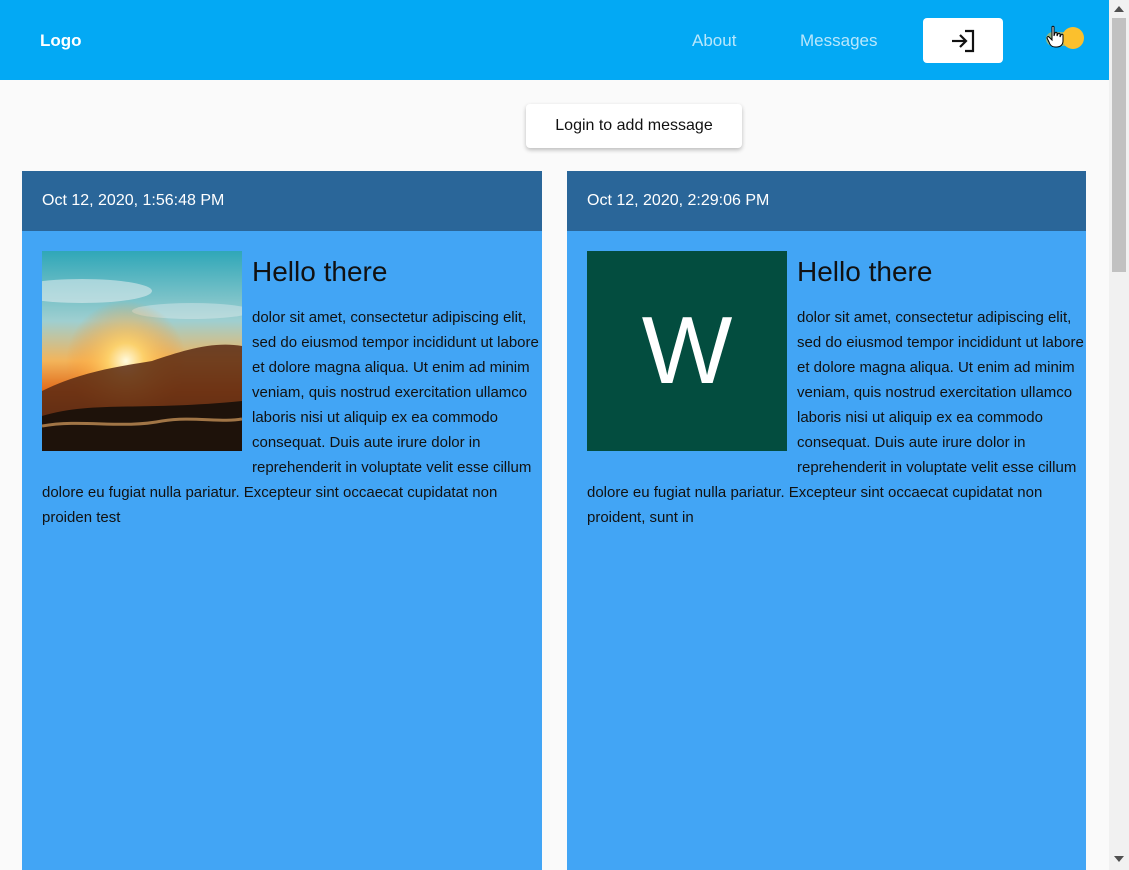 Image resolution: width=1129 pixels, height=870 pixels. I want to click on nav-link-about: About, so click(714, 41).